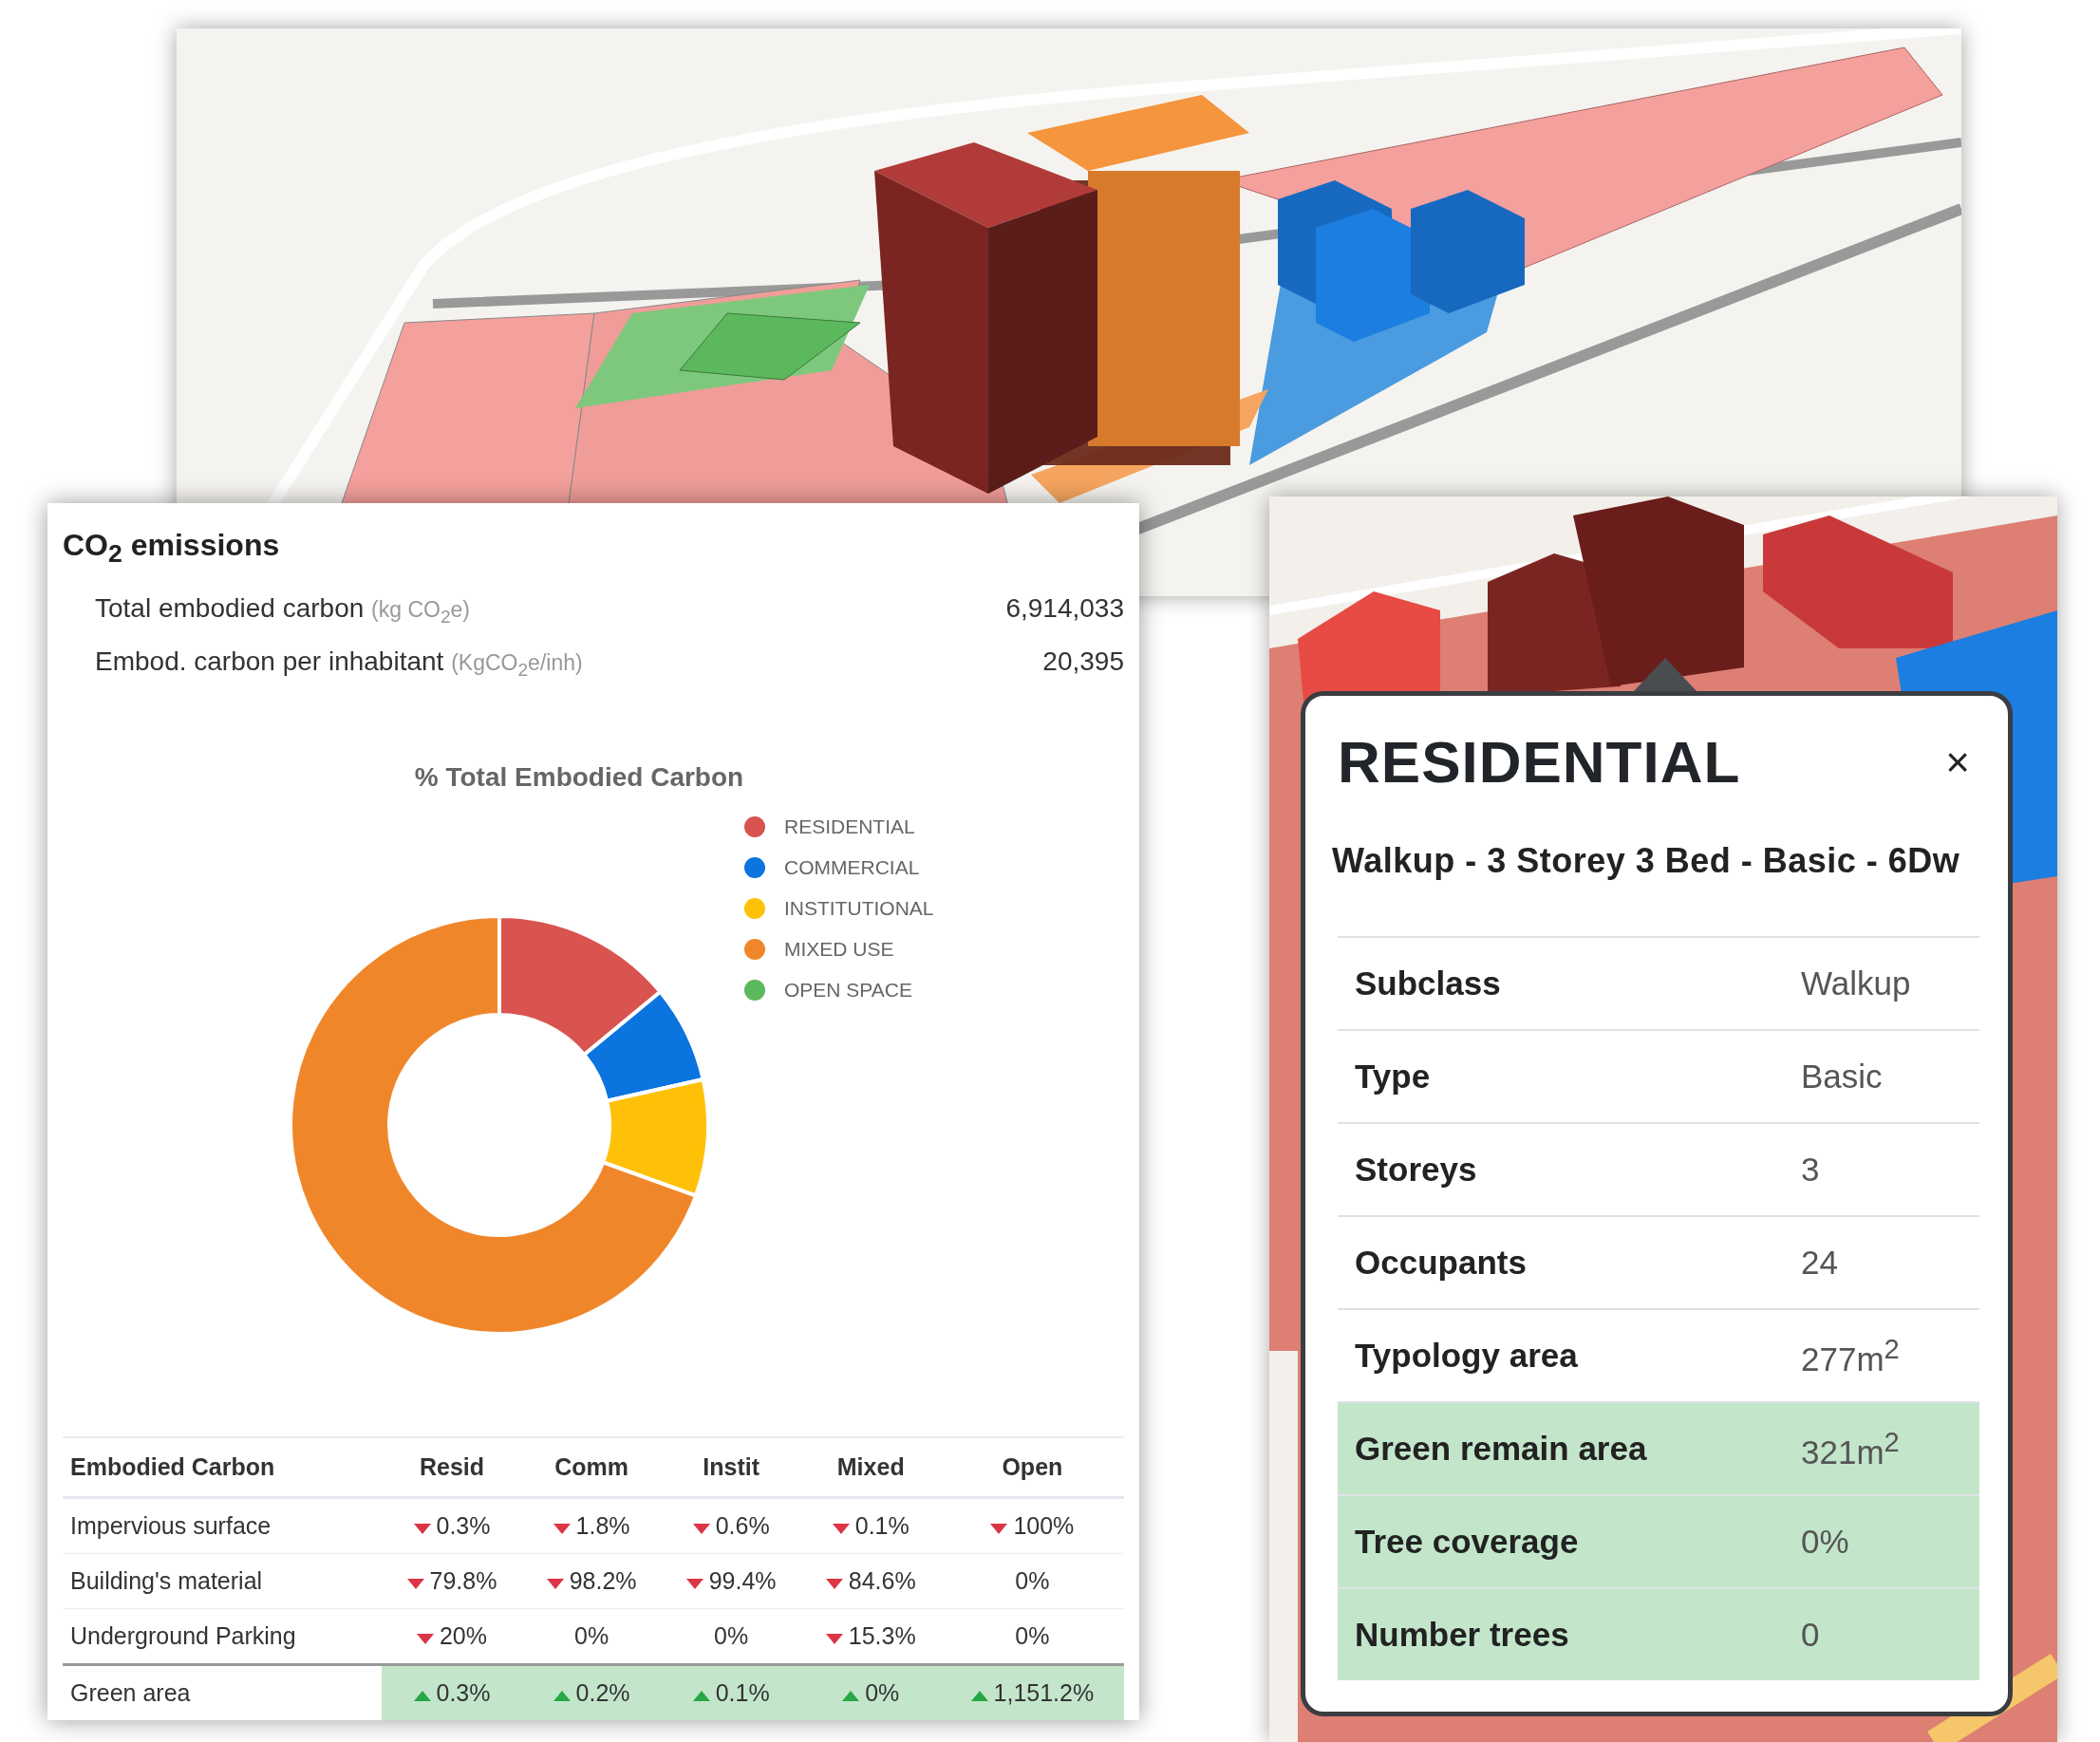 This screenshot has width=2100, height=1742. I want to click on table-cell: 84.6%, so click(870, 1581).